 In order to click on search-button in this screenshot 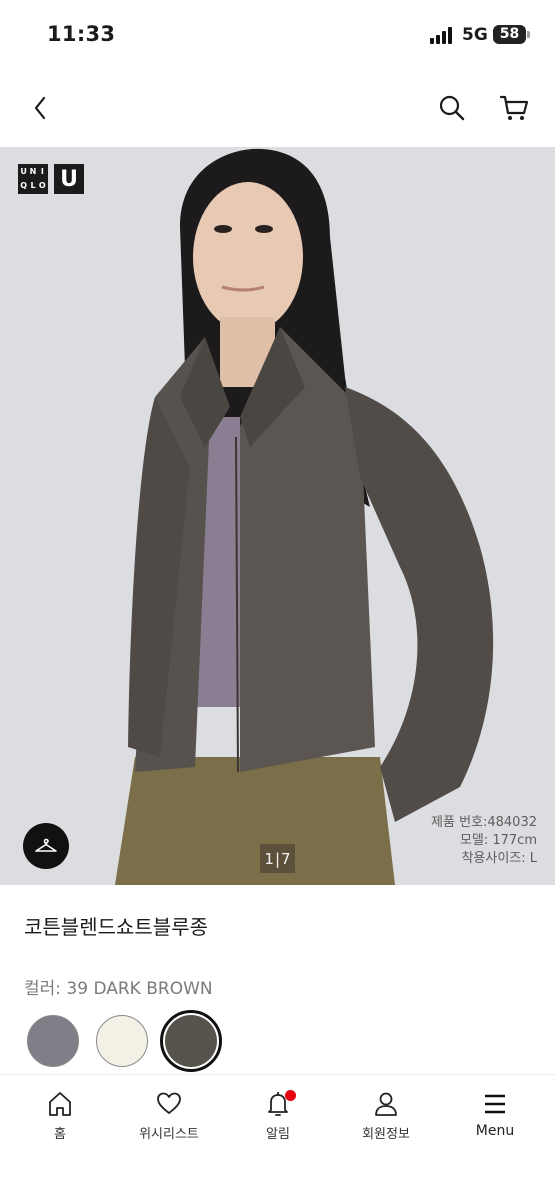, I will do `click(452, 108)`.